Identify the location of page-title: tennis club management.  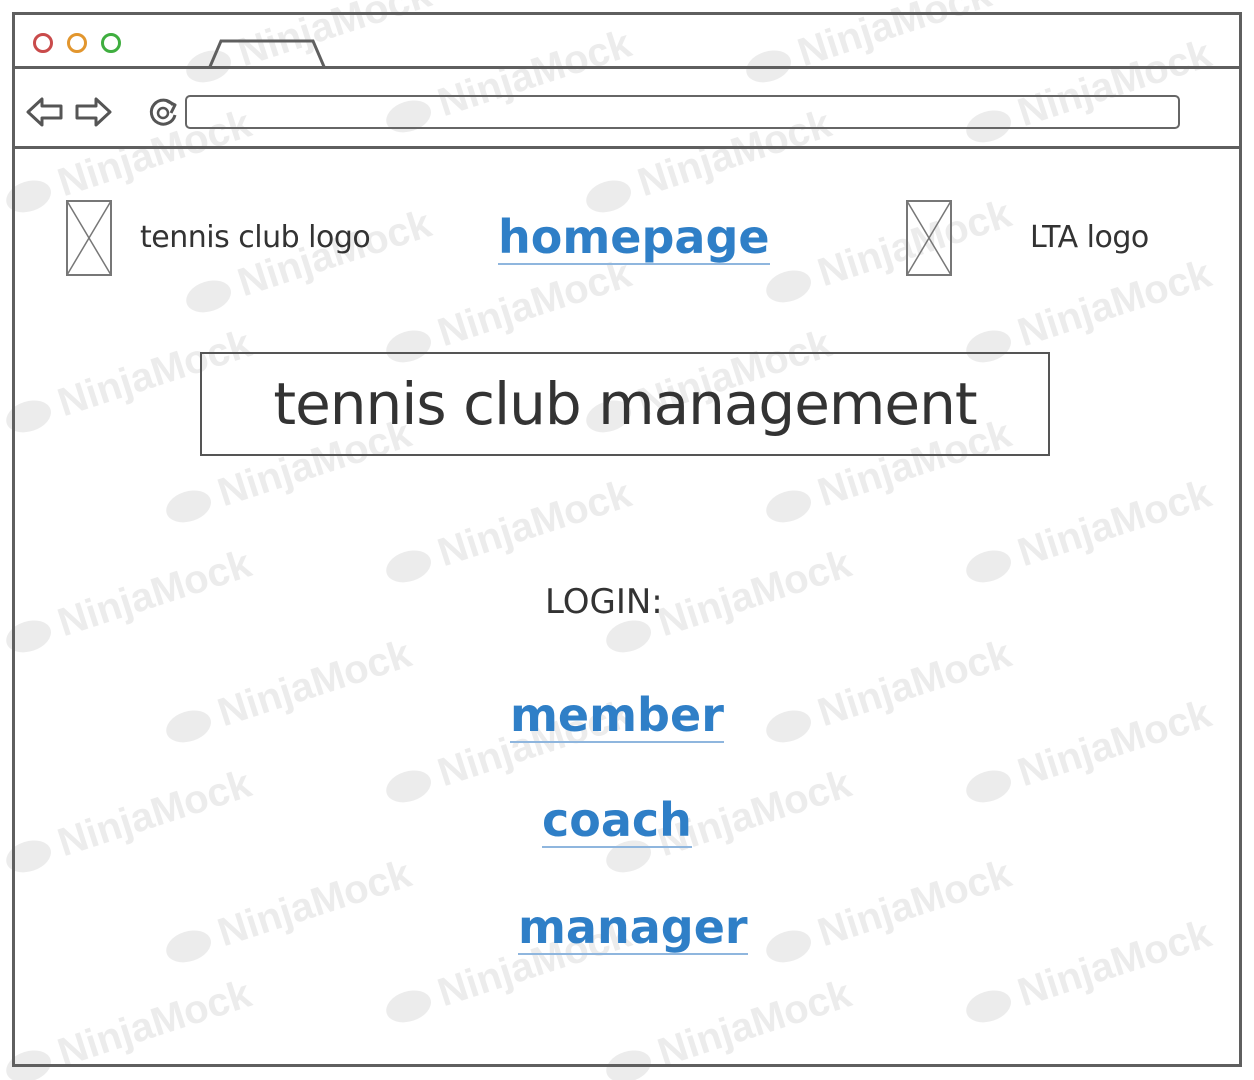
(625, 404).